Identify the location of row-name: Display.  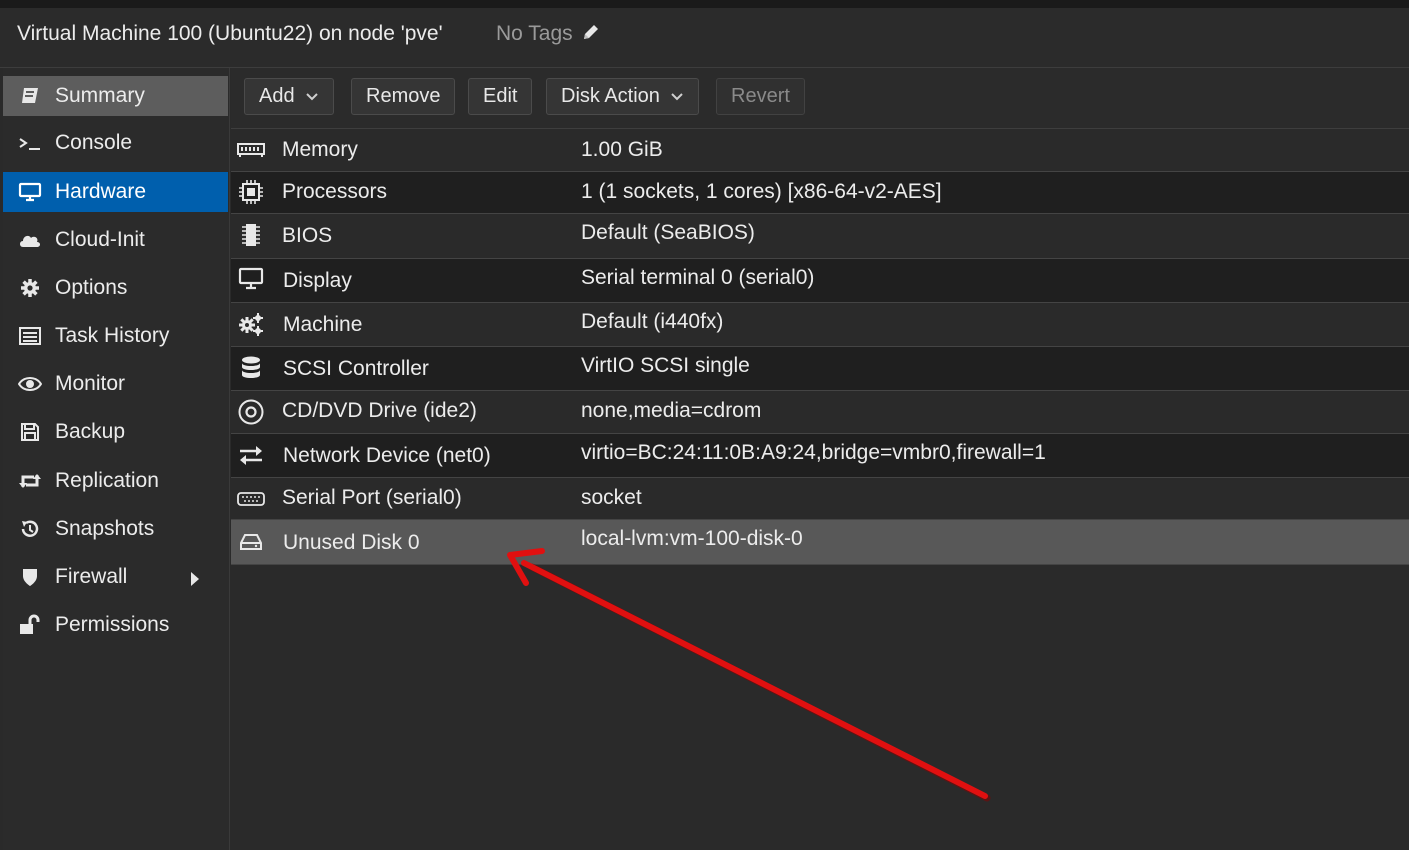
(317, 280).